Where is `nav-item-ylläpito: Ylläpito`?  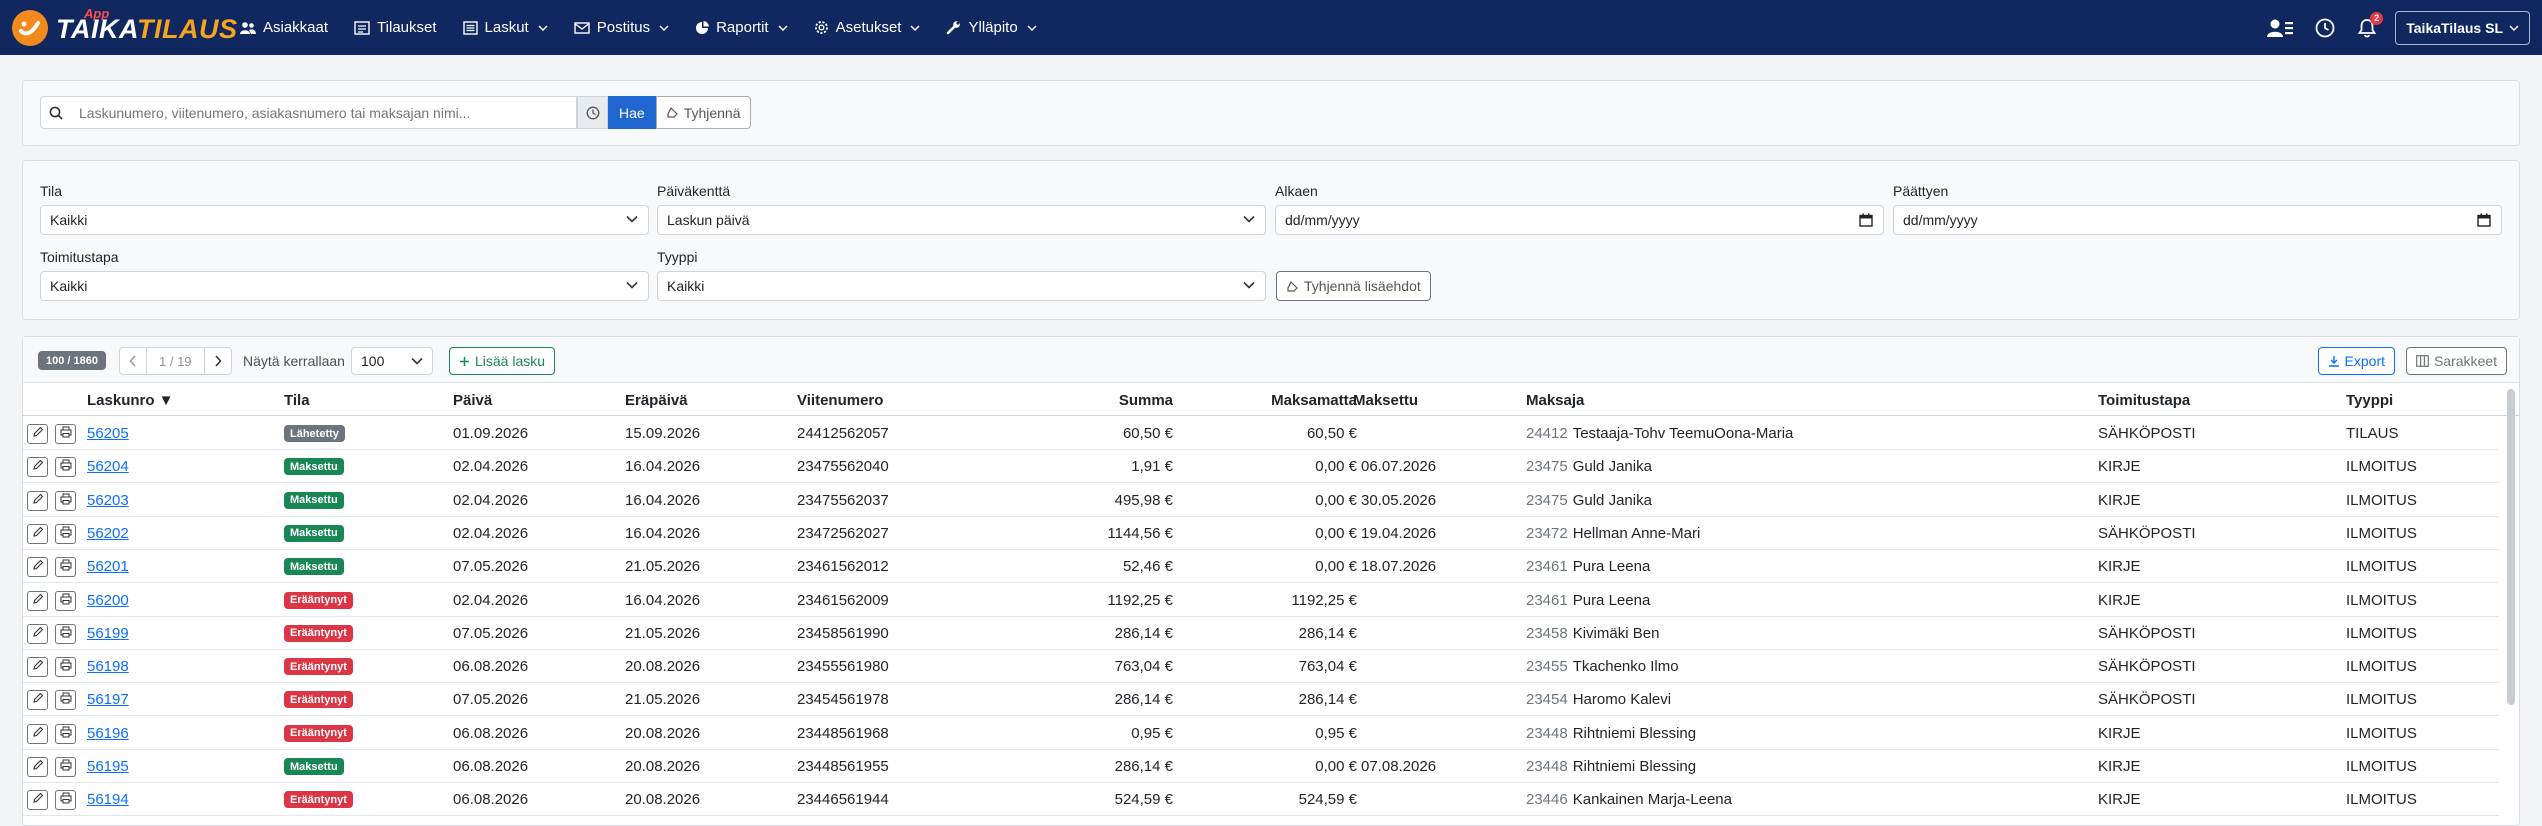
nav-item-ylläpito: Ylläpito is located at coordinates (991, 27).